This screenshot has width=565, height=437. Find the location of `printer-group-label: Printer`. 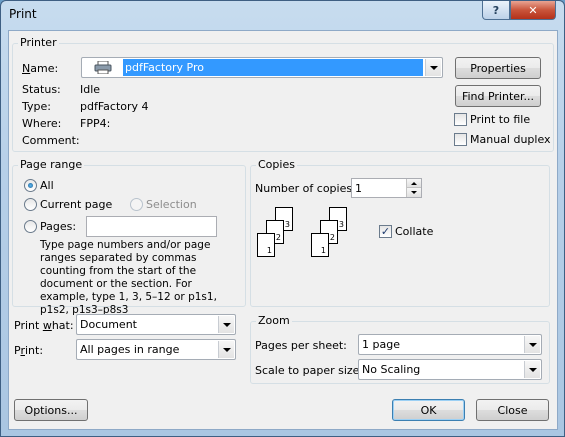

printer-group-label: Printer is located at coordinates (38, 42).